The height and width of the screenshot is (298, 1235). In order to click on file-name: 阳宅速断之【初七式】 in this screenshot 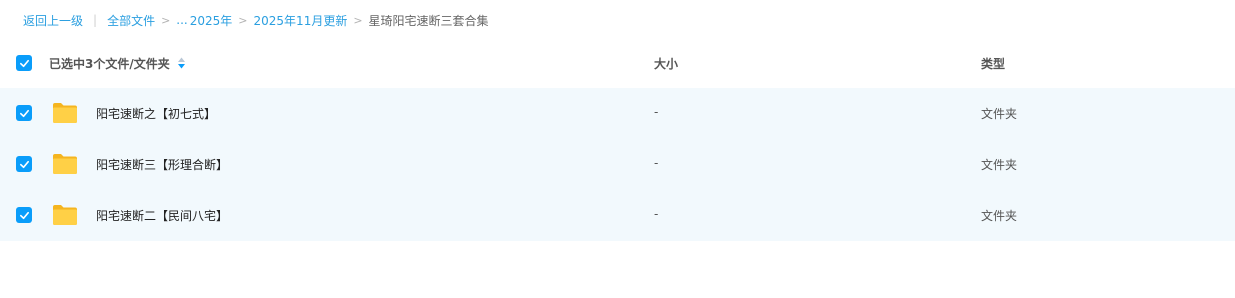, I will do `click(156, 113)`.